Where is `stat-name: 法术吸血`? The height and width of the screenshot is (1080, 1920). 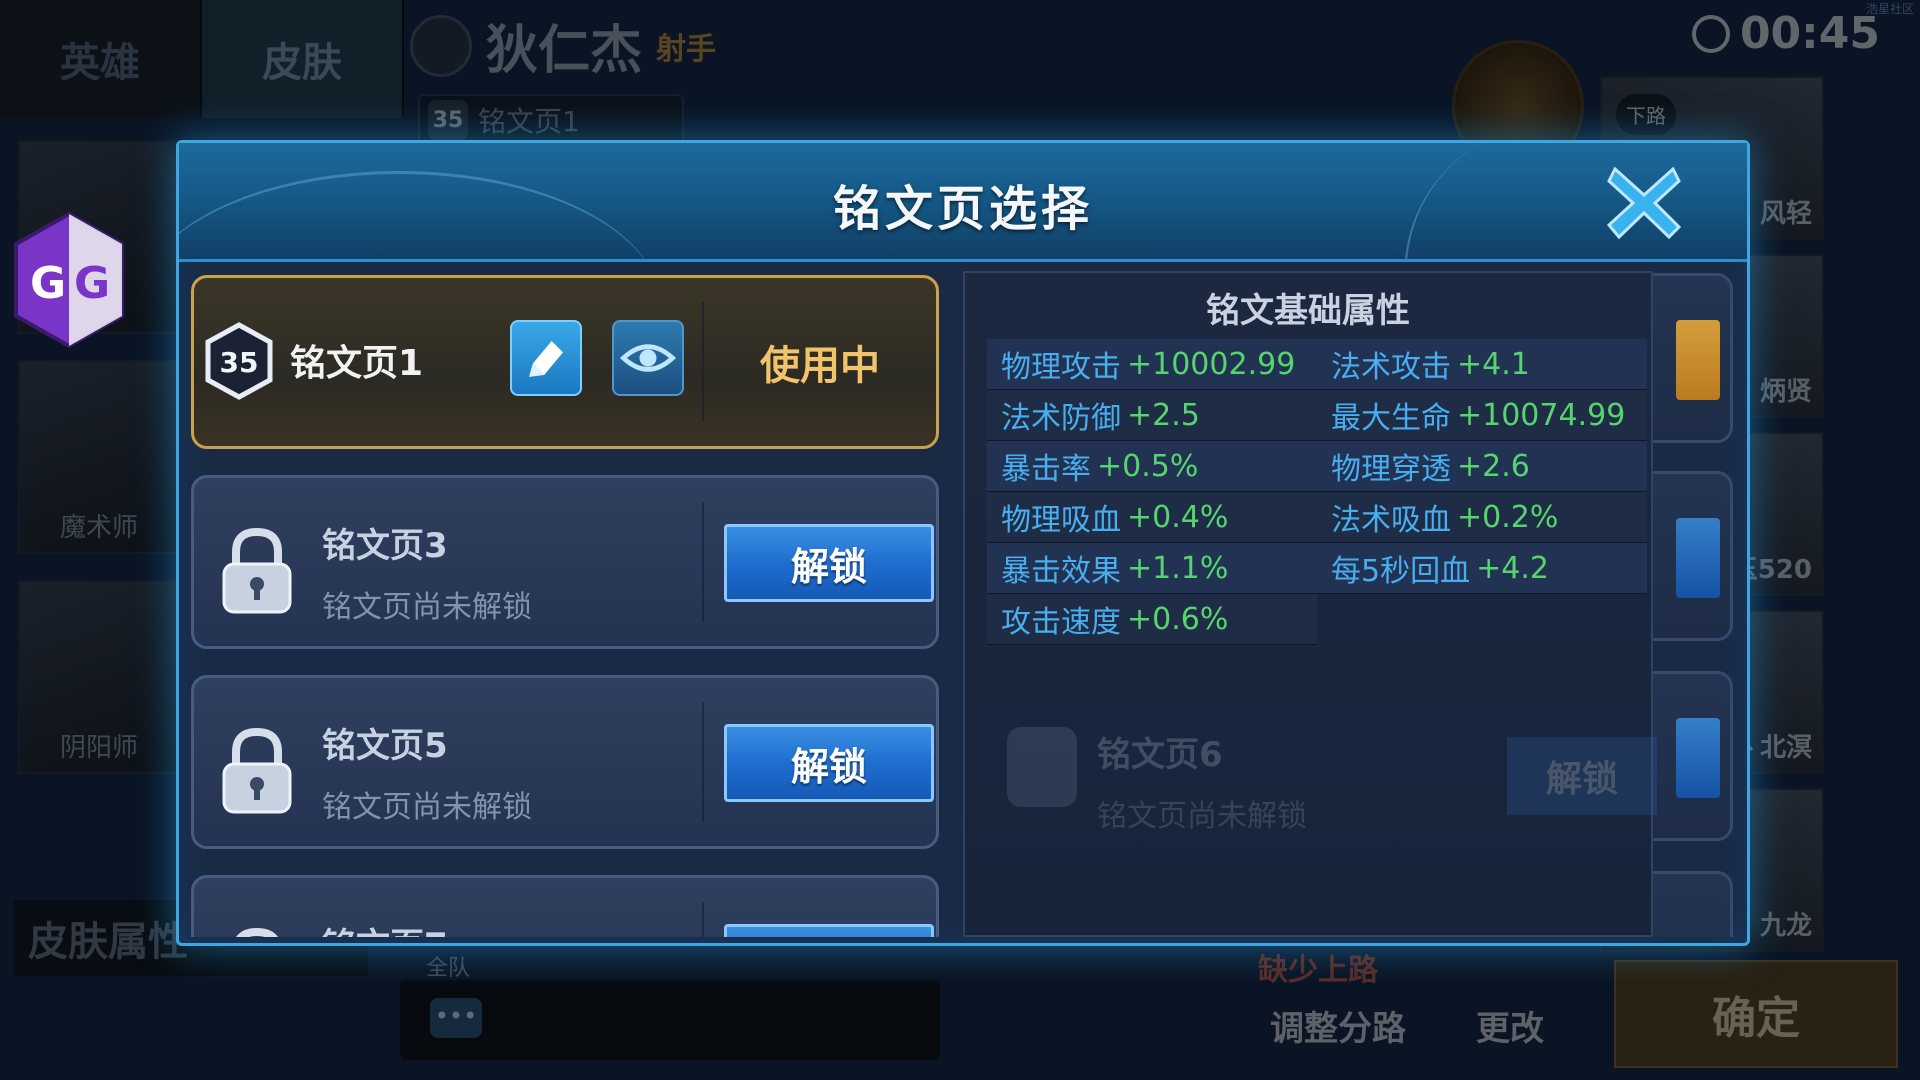
stat-name: 法术吸血 is located at coordinates (1391, 520).